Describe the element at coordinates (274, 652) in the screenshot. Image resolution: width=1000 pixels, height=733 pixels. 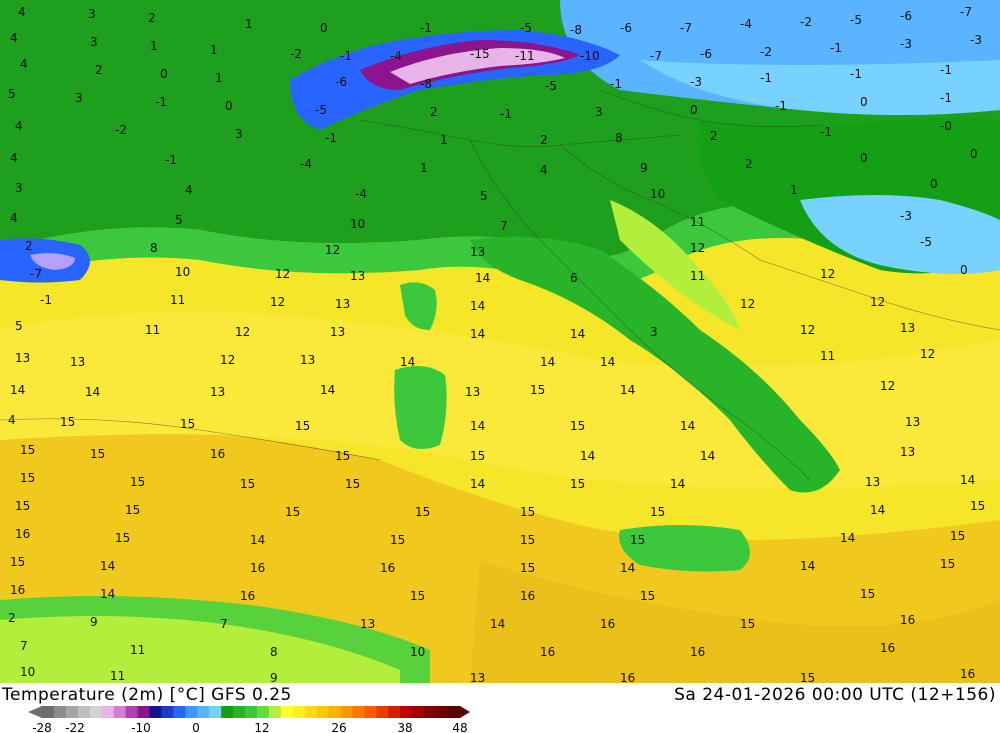
I see `temperature-value-label: 8` at that location.